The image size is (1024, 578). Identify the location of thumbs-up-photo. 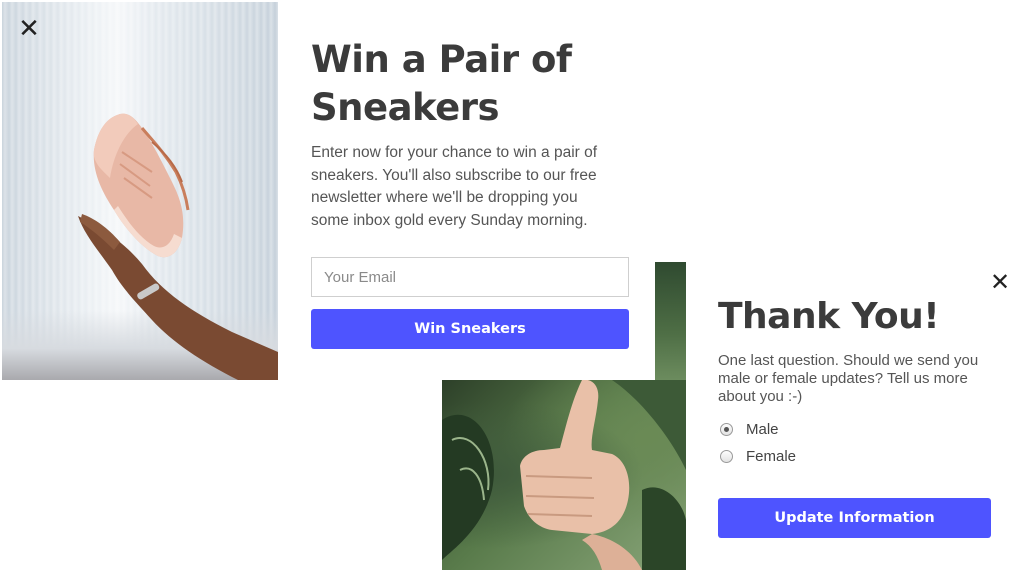
(564, 475).